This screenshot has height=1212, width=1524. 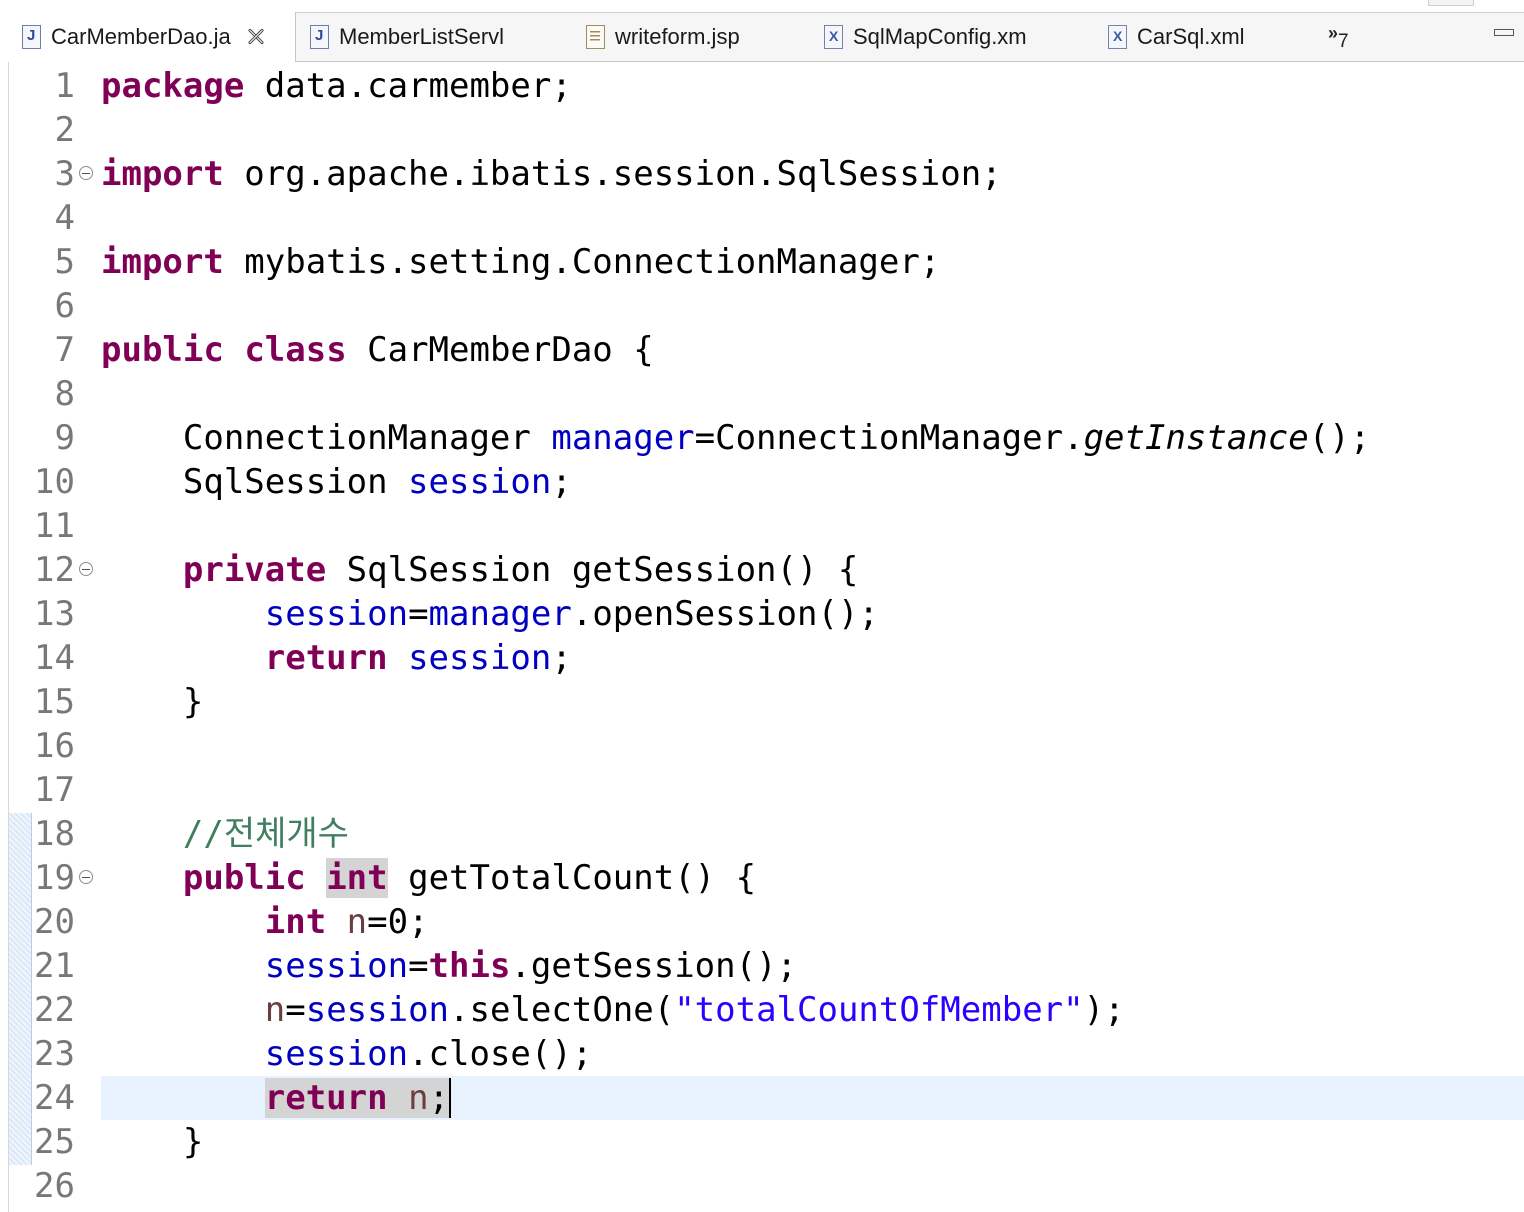 What do you see at coordinates (1176, 37) in the screenshot?
I see `tab-carsql: CarSql.xml` at bounding box center [1176, 37].